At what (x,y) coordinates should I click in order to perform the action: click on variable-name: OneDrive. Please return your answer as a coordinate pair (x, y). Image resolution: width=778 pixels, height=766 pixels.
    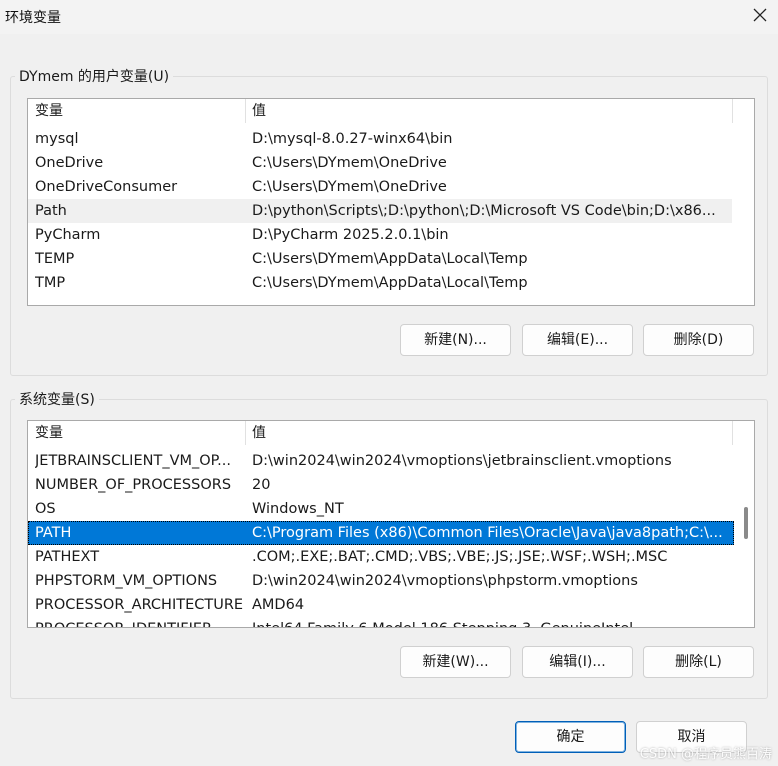
    Looking at the image, I should click on (69, 163).